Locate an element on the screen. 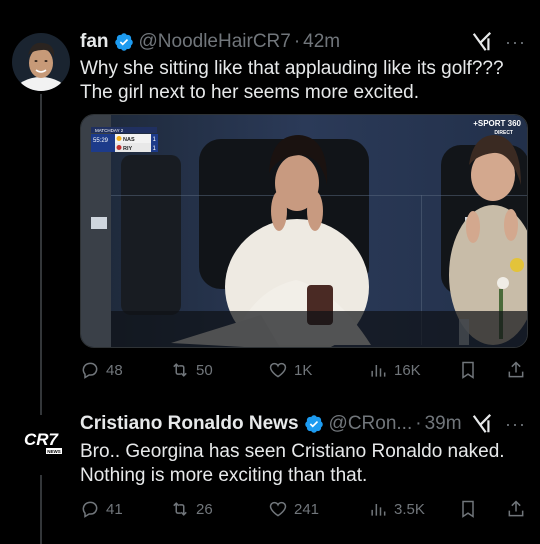 The height and width of the screenshot is (544, 540). repost-count: 26 is located at coordinates (204, 509).